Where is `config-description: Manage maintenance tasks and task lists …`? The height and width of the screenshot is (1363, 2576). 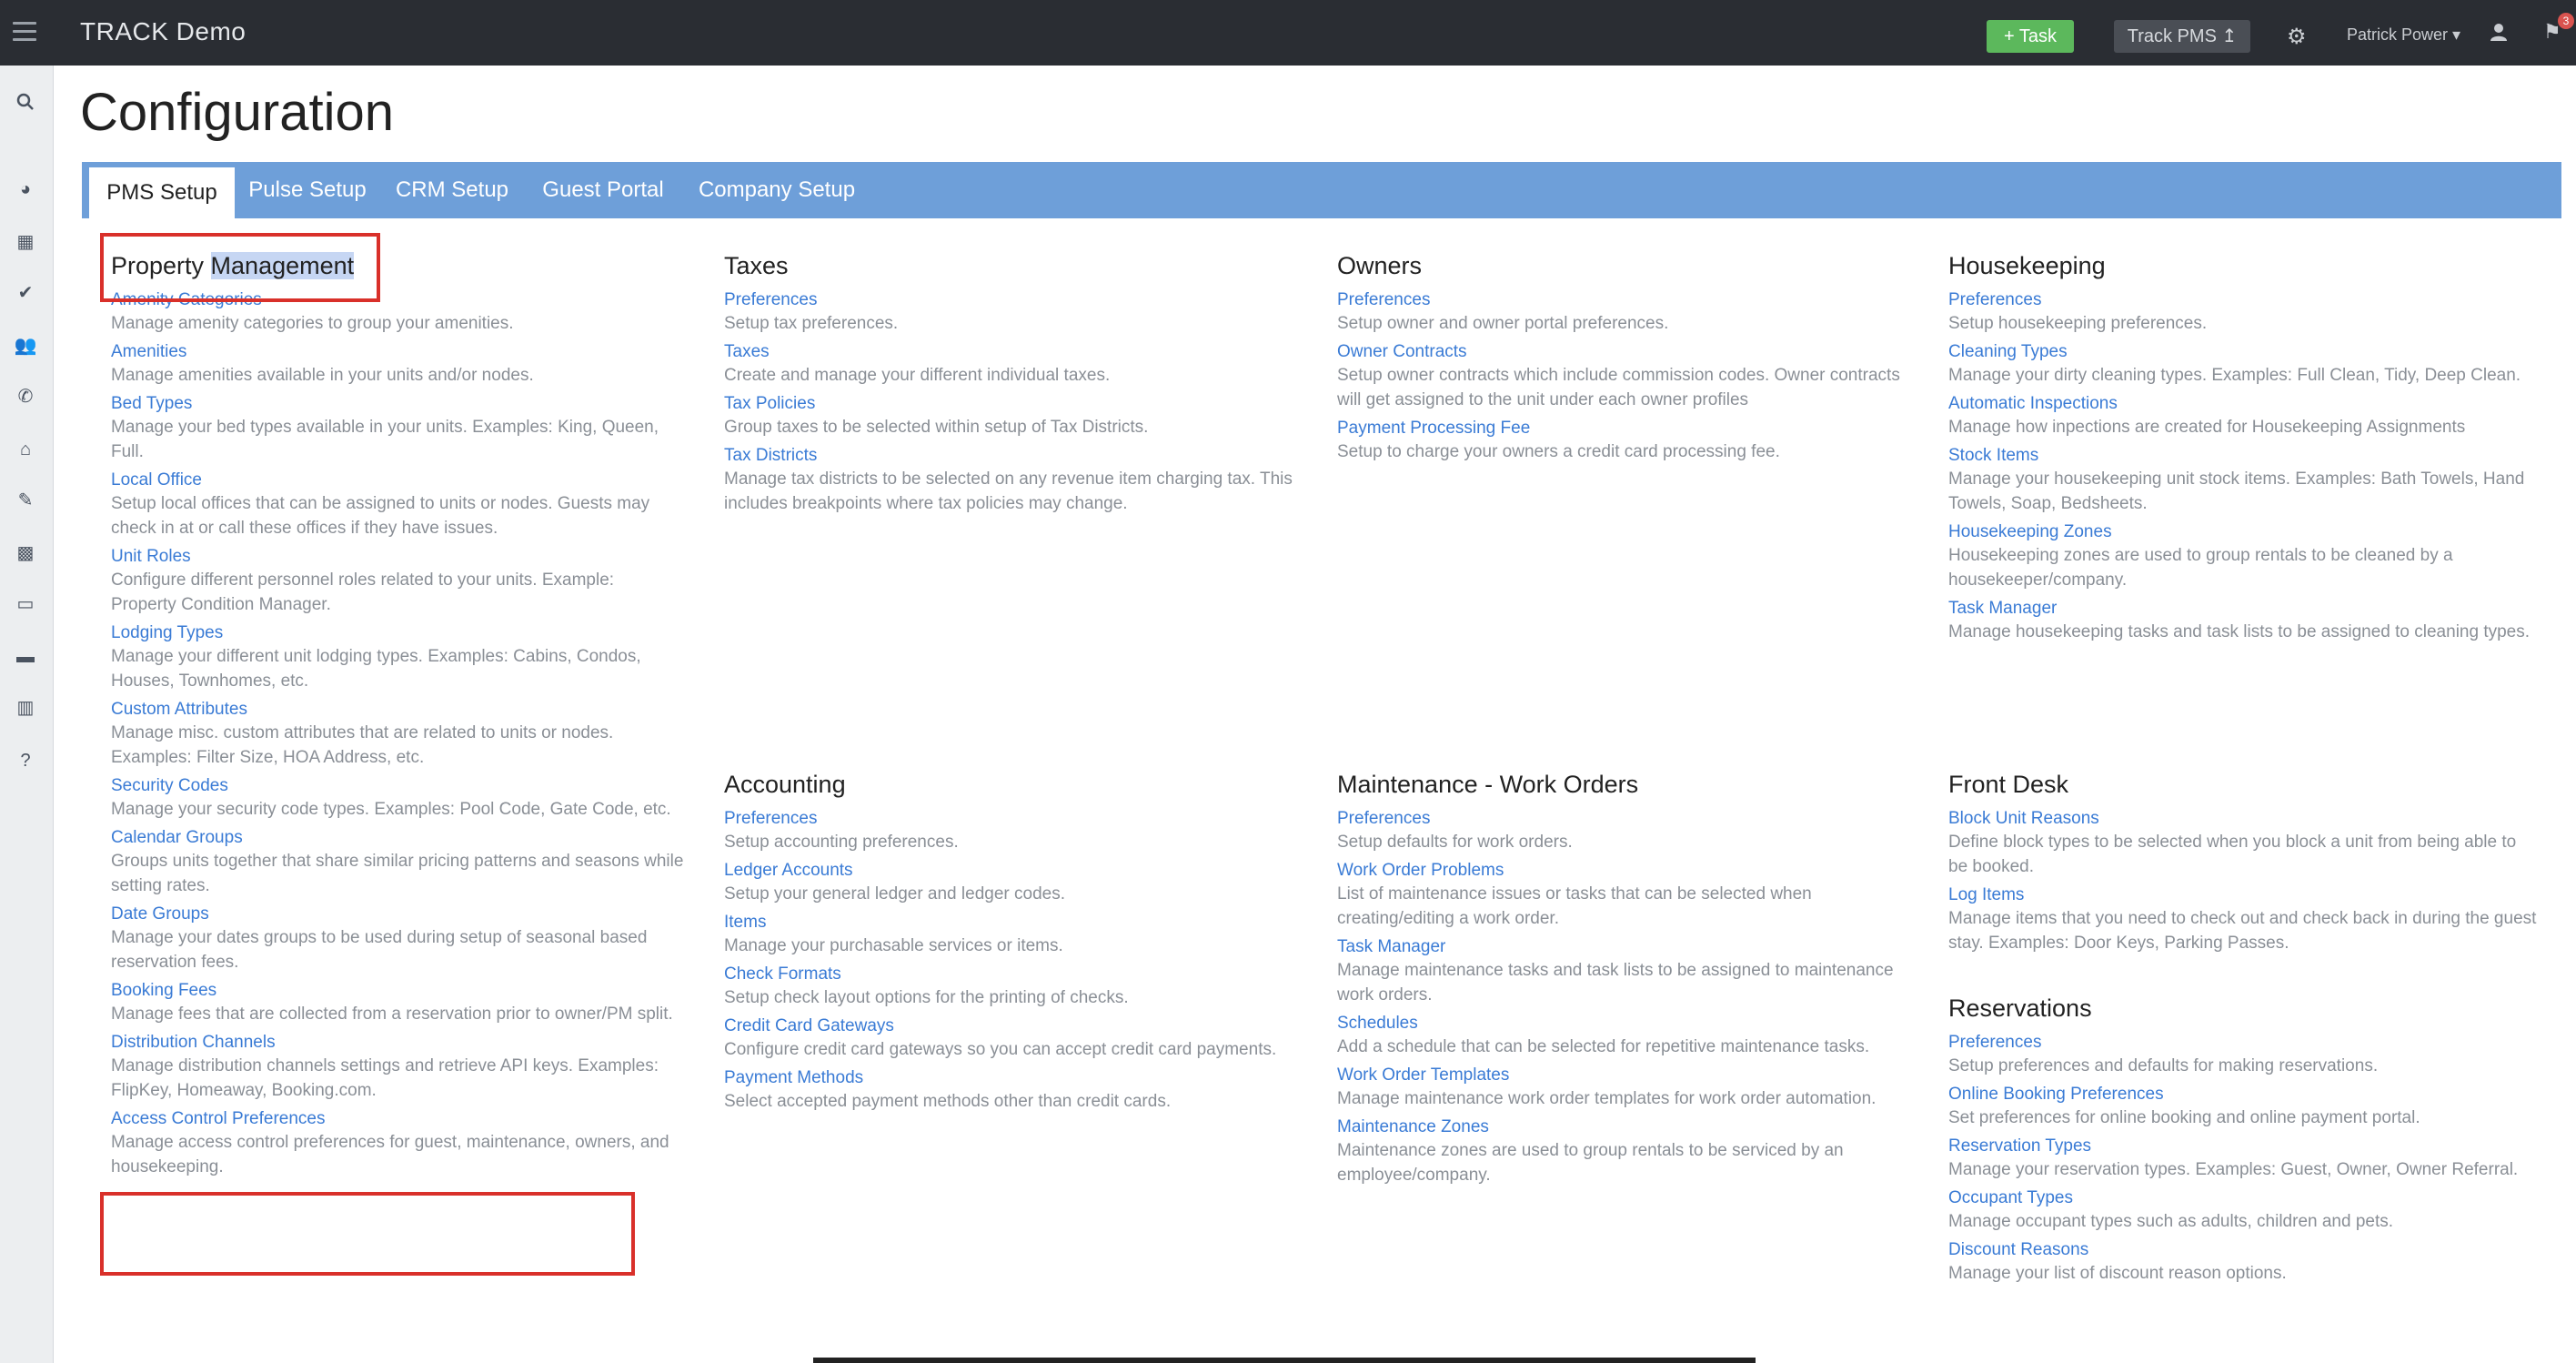
config-description: Manage maintenance tasks and task lists … is located at coordinates (1615, 983).